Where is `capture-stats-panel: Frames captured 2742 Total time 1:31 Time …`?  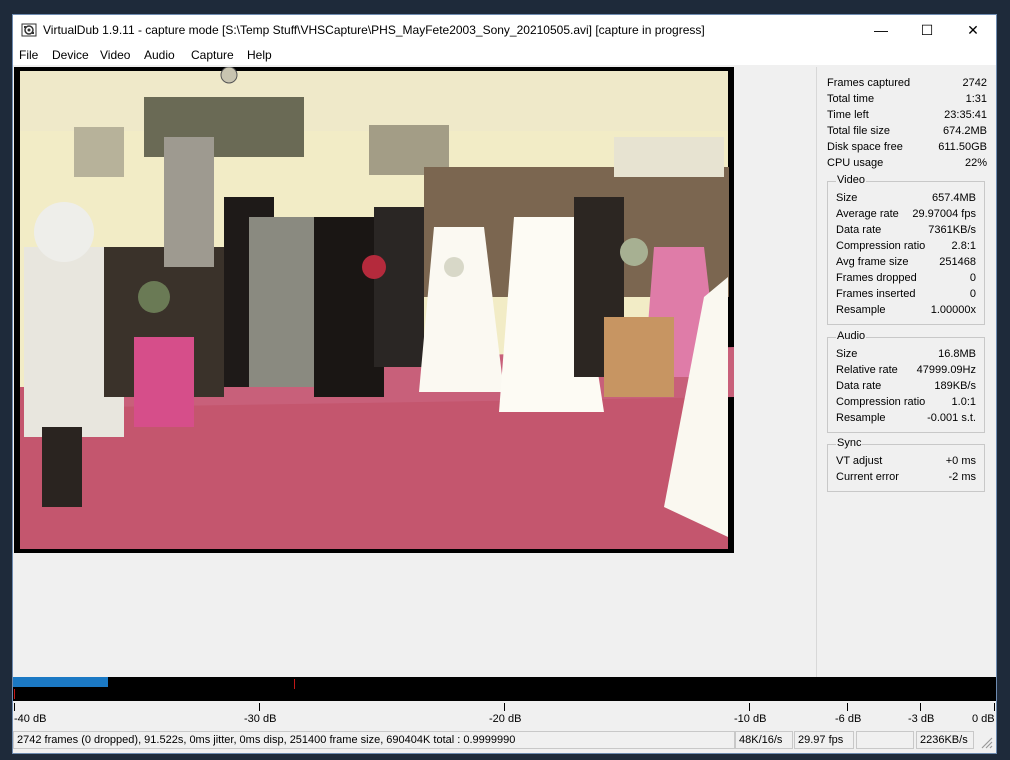
capture-stats-panel: Frames captured 2742 Total time 1:31 Time … is located at coordinates (906, 372).